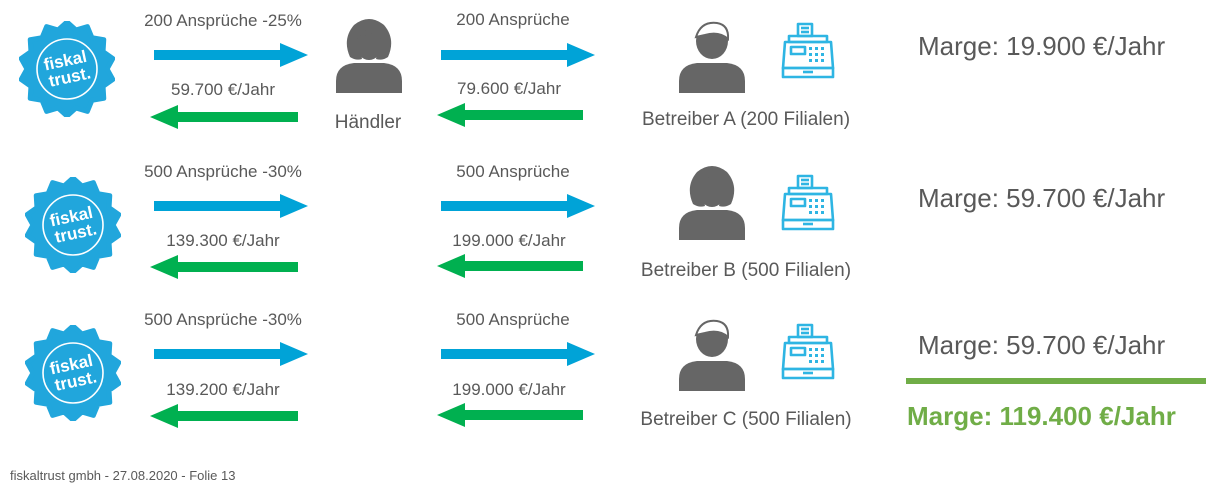 This screenshot has width=1224, height=495. What do you see at coordinates (712, 57) in the screenshot?
I see `betreiber-a-male-icon` at bounding box center [712, 57].